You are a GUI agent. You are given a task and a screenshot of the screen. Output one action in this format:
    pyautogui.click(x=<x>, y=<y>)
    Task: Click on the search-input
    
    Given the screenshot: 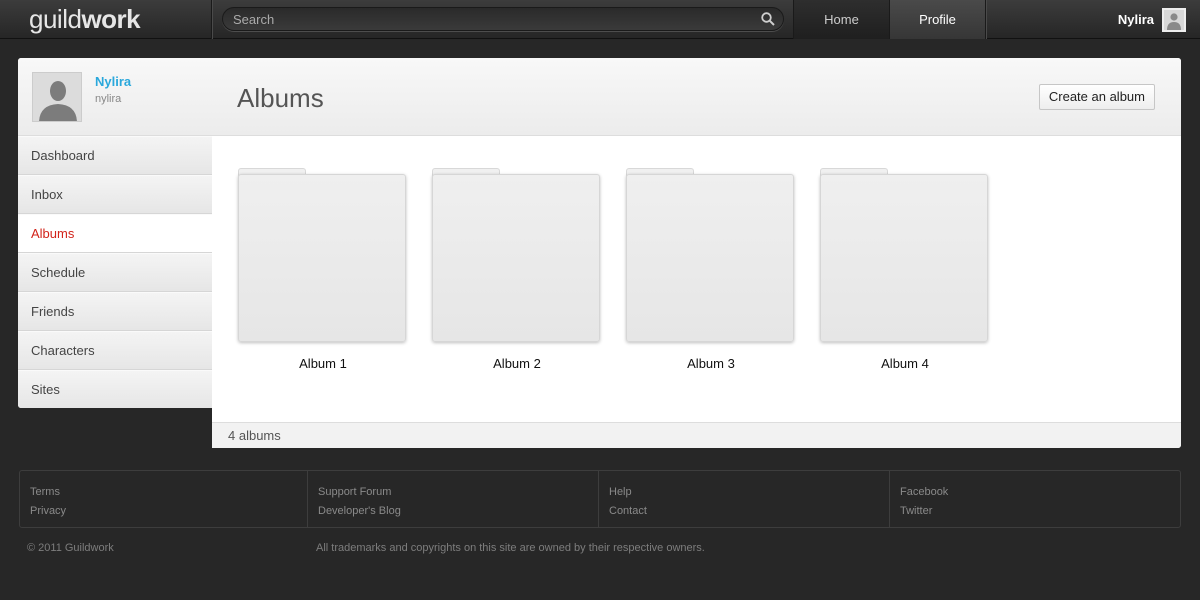 What is the action you would take?
    pyautogui.click(x=493, y=19)
    